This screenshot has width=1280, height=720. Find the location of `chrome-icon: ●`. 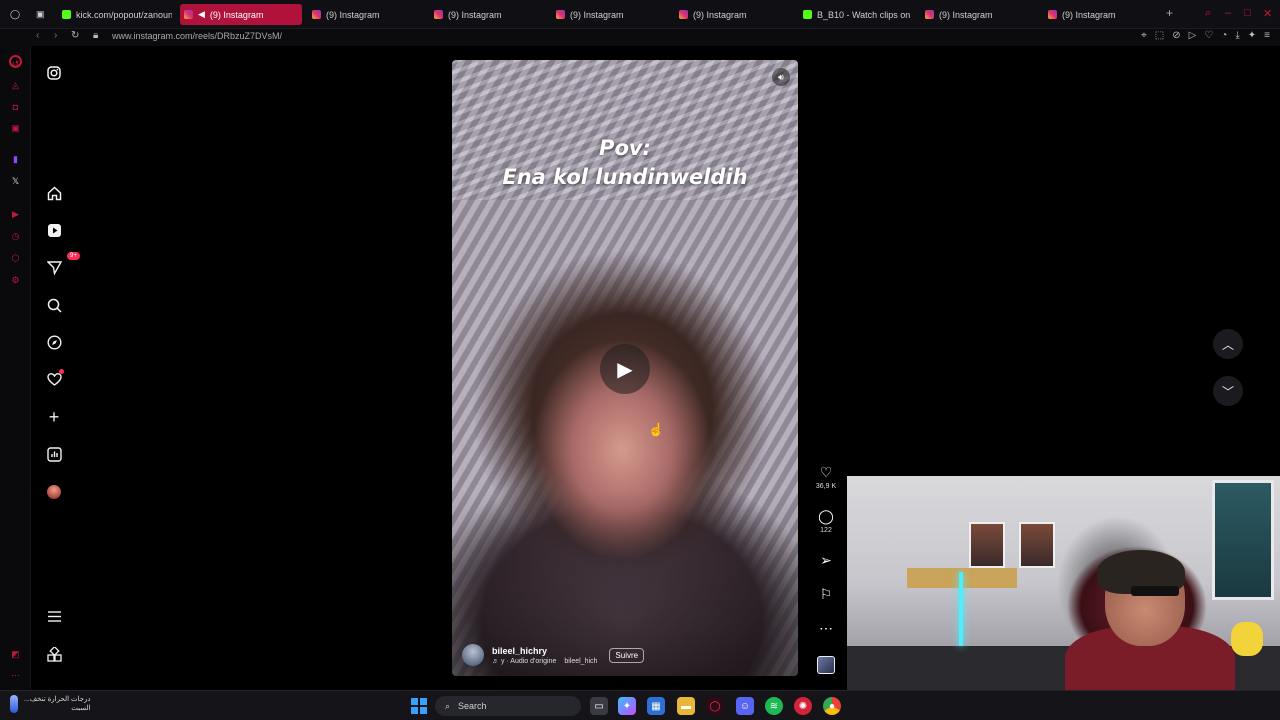

chrome-icon: ● is located at coordinates (832, 706).